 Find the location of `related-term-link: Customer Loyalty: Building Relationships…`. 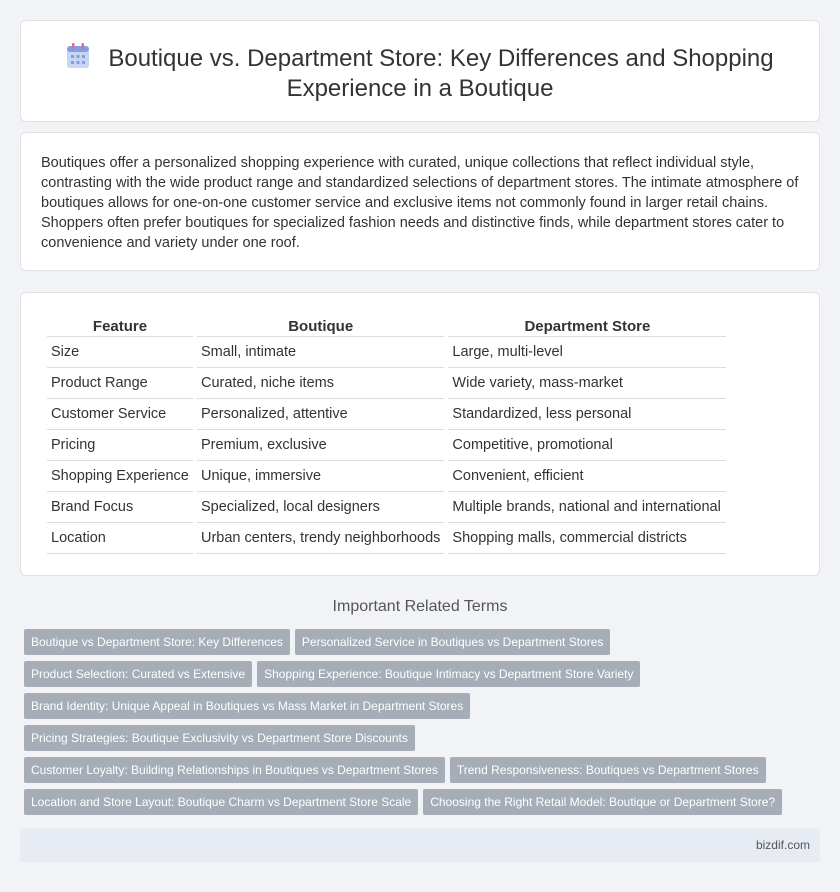

related-term-link: Customer Loyalty: Building Relationships… is located at coordinates (234, 770).